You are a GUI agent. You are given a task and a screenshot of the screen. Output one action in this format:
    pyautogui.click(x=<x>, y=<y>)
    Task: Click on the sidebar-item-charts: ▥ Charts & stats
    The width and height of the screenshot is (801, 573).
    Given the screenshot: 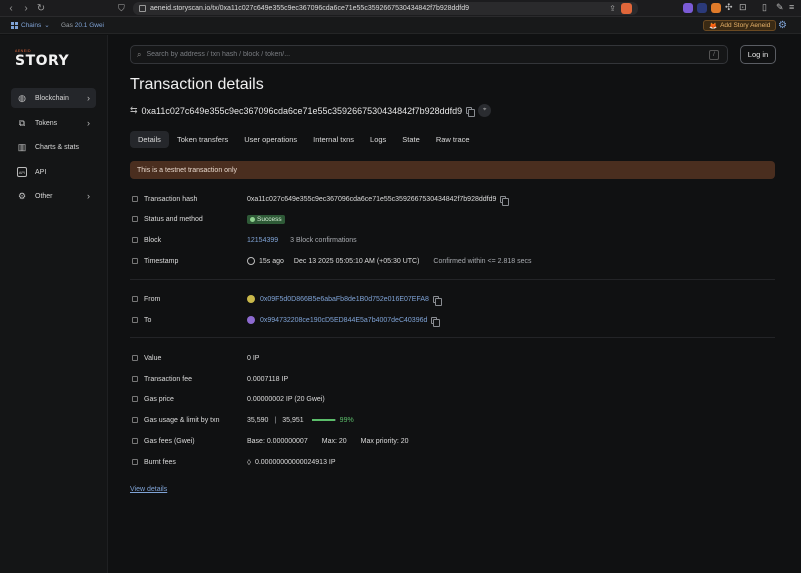 What is the action you would take?
    pyautogui.click(x=53, y=147)
    